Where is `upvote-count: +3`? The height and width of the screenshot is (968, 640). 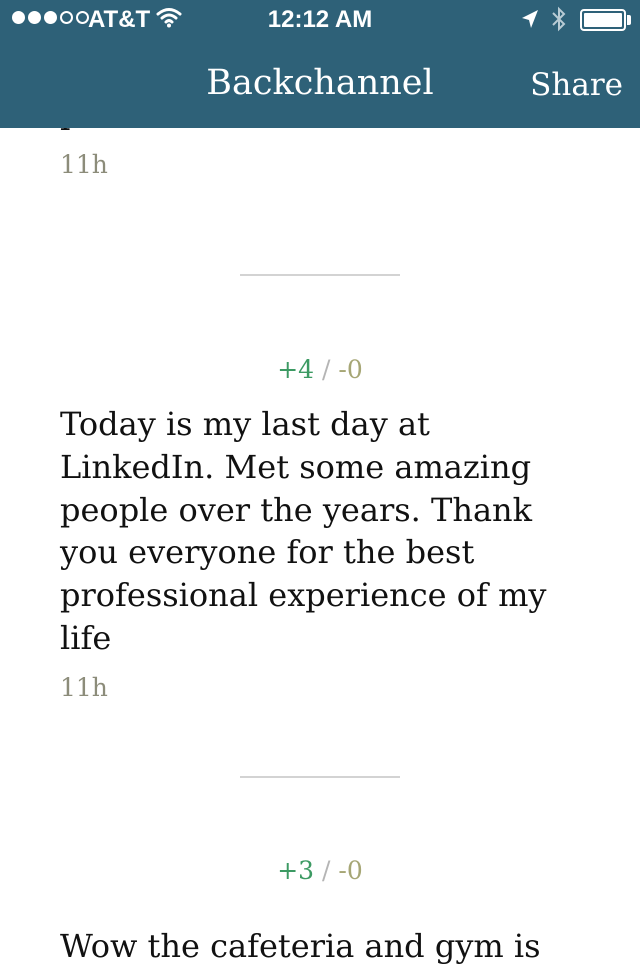
upvote-count: +3 is located at coordinates (295, 870).